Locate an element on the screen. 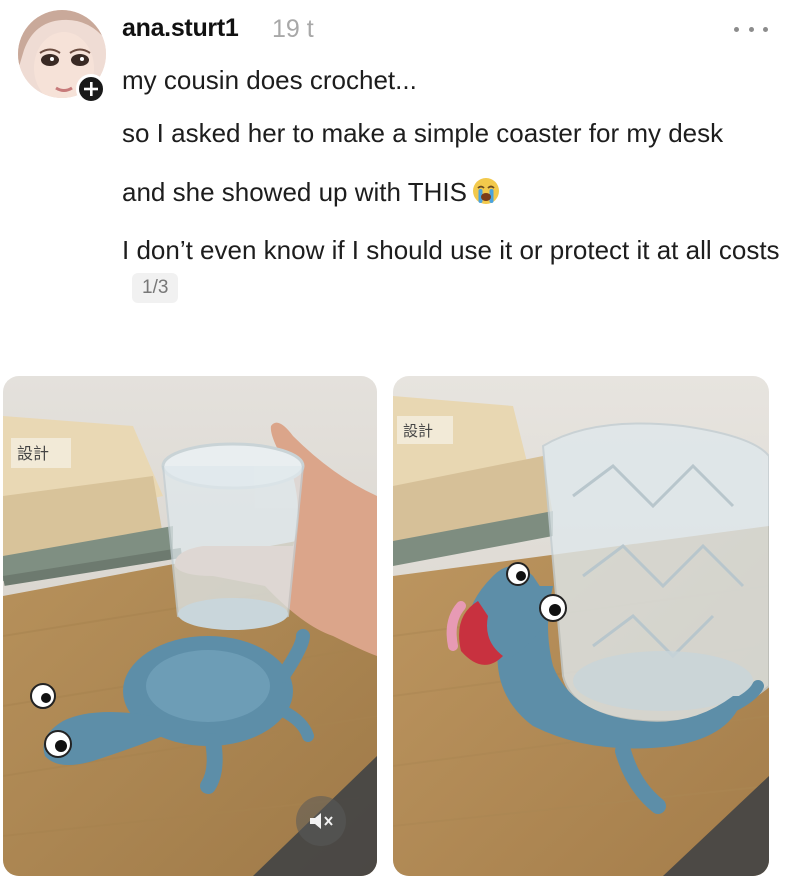 Image resolution: width=800 pixels, height=885 pixels. follow-button is located at coordinates (91, 89).